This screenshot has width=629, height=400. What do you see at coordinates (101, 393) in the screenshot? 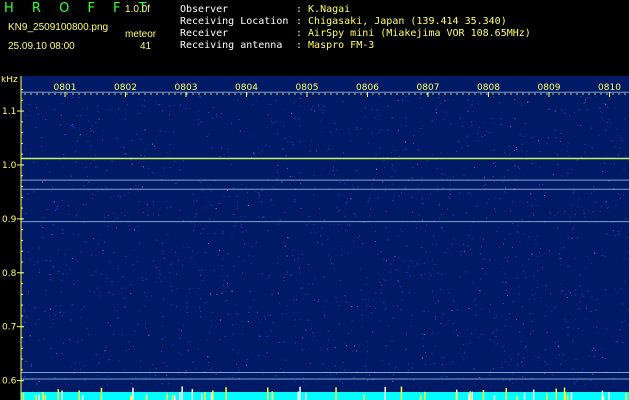
I see `bottom-band-spike` at bounding box center [101, 393].